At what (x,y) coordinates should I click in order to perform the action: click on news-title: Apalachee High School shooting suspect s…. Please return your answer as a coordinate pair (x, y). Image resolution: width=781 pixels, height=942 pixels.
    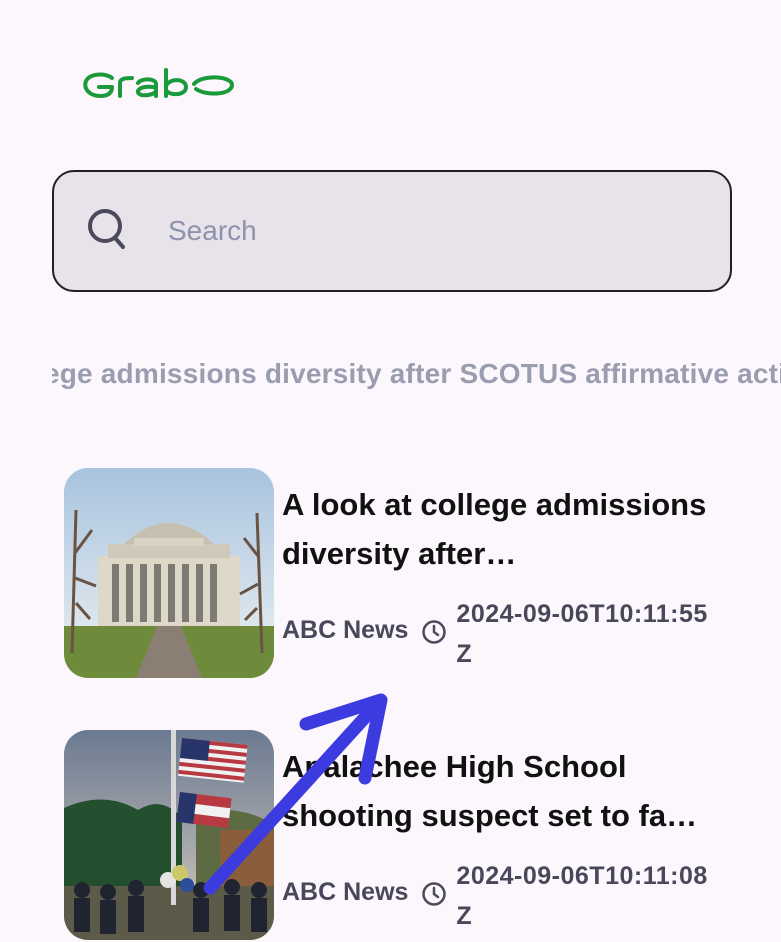
    Looking at the image, I should click on (501, 791).